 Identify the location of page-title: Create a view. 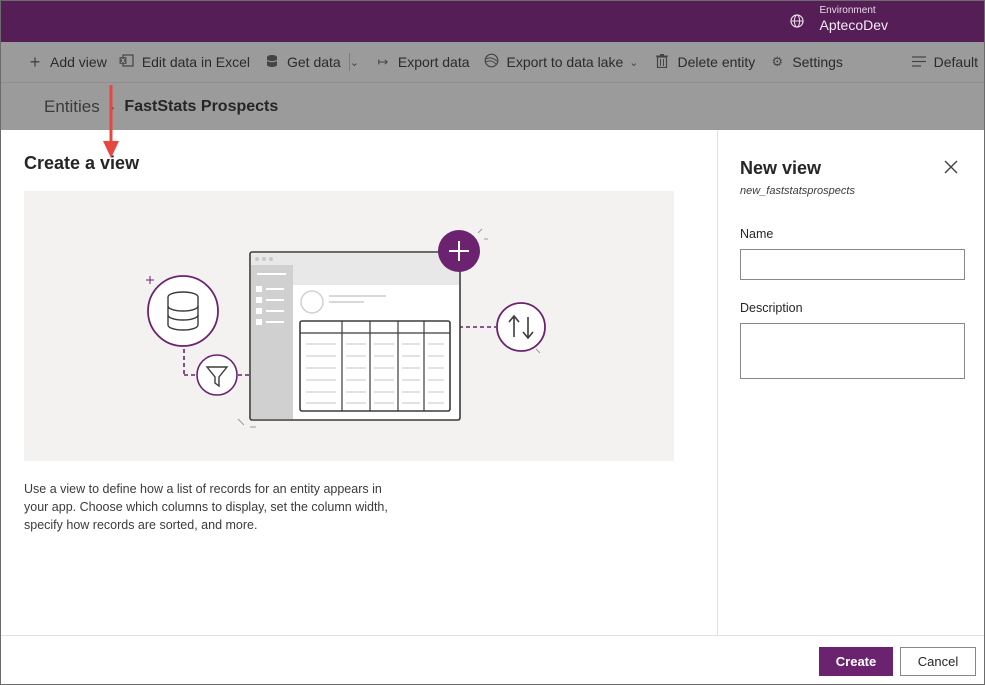
(82, 163).